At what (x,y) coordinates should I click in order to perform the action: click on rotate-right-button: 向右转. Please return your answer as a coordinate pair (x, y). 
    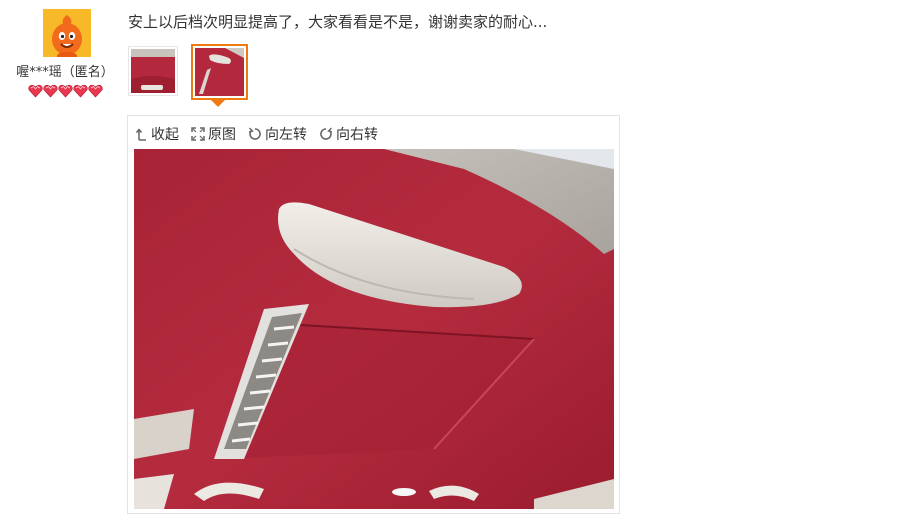
    Looking at the image, I should click on (348, 134).